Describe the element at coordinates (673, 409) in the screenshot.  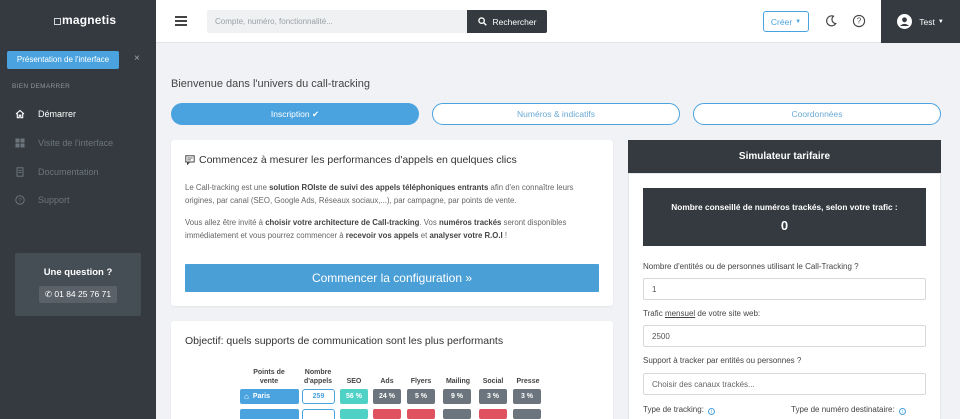
I see `text-span: Type de tracking:` at that location.